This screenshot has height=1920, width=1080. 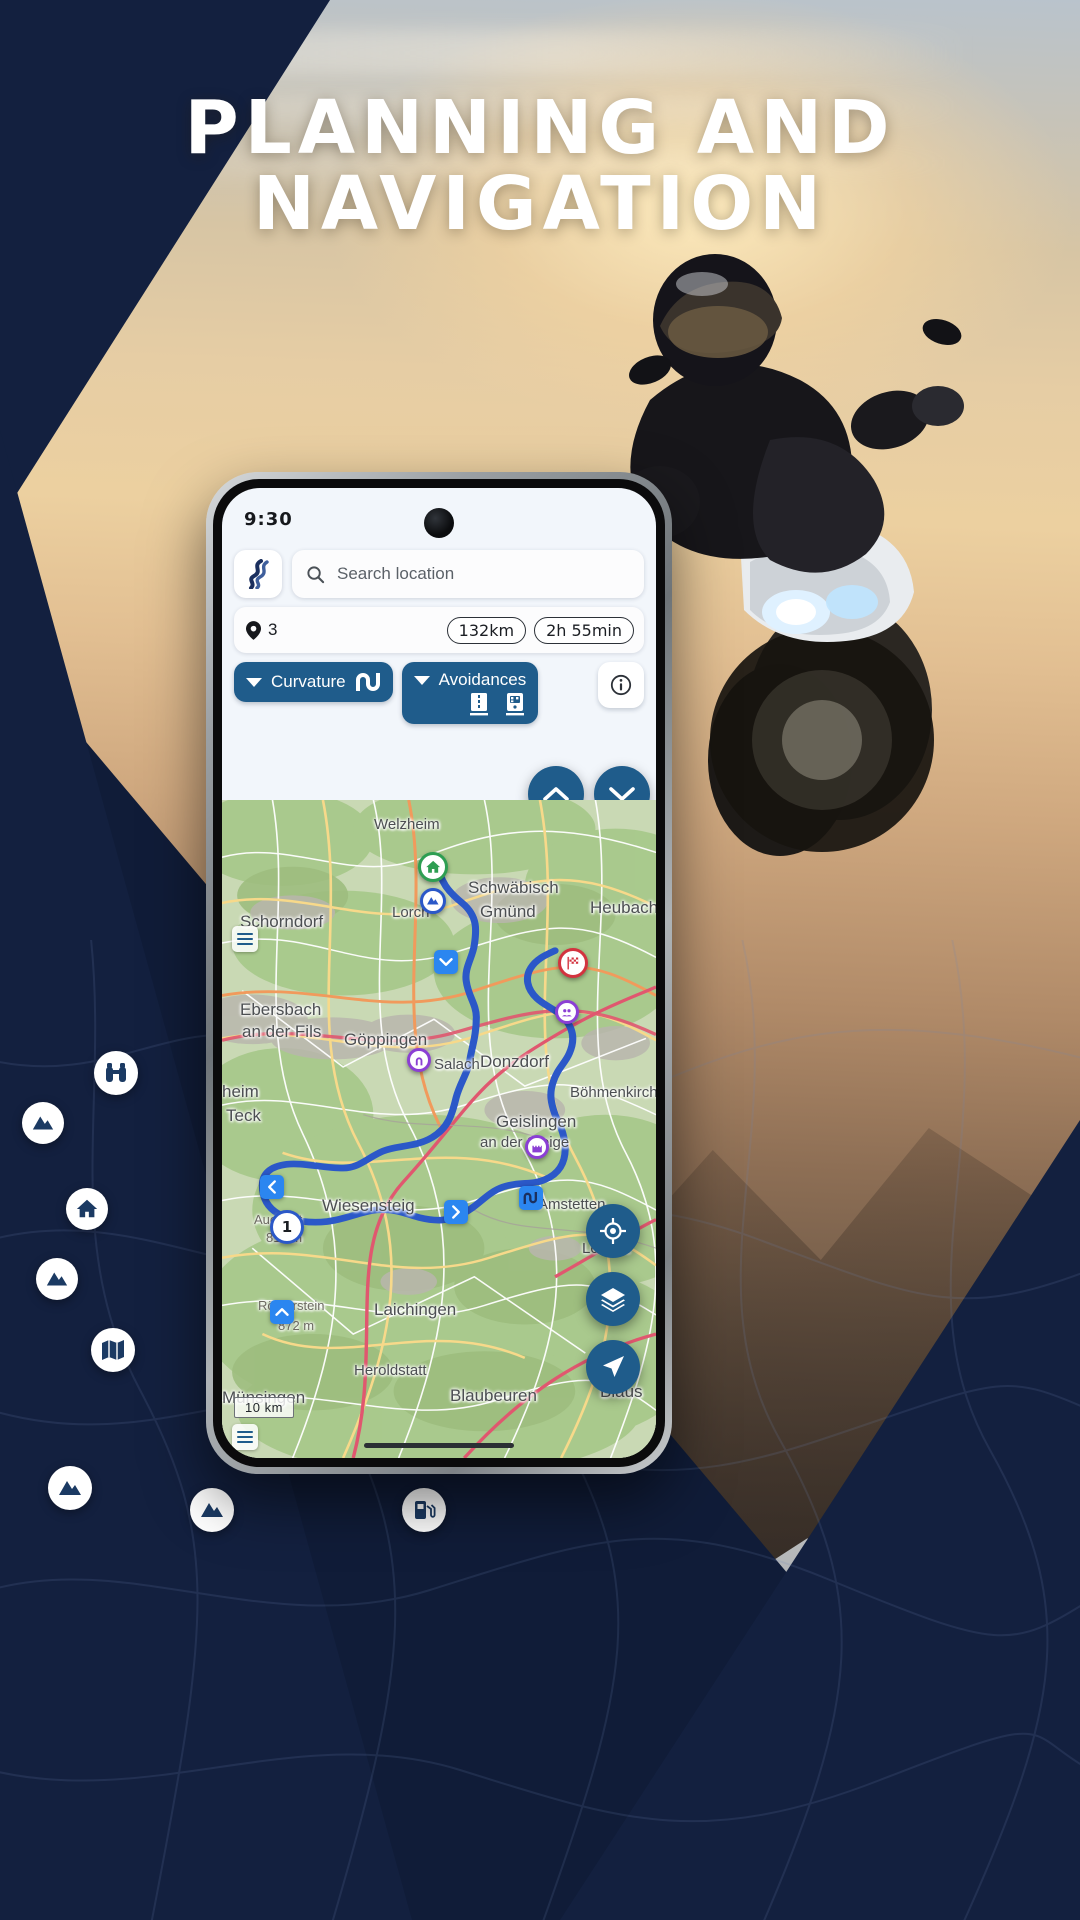 I want to click on map-label: Schwäbisch, so click(x=513, y=887).